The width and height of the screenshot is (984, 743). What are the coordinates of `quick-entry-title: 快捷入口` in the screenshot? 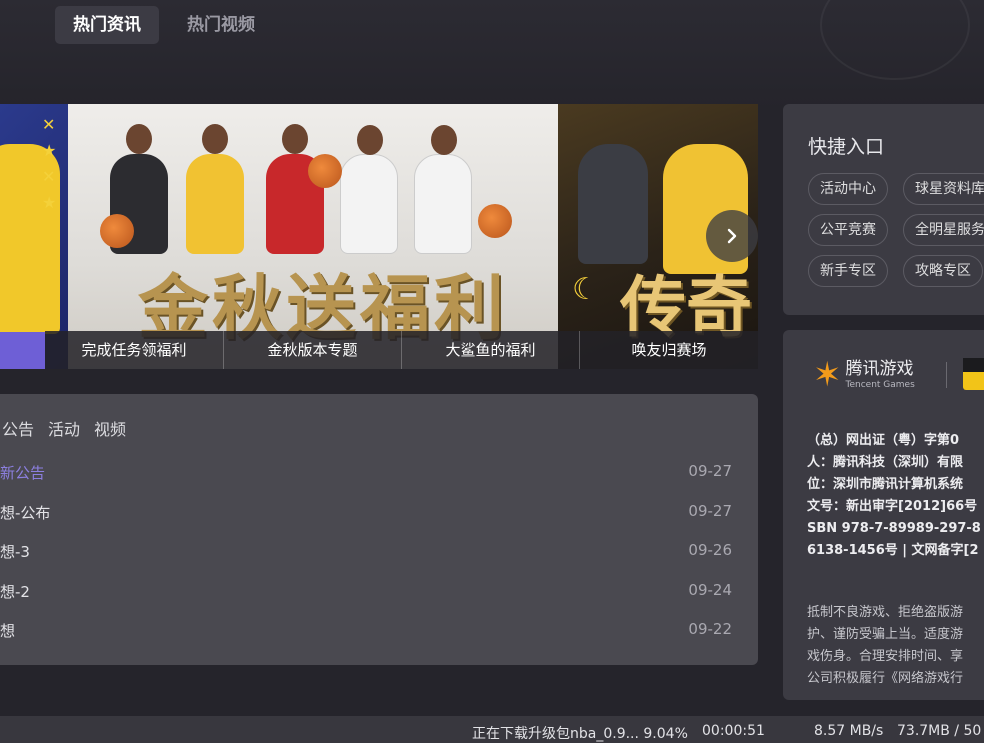 It's located at (846, 147).